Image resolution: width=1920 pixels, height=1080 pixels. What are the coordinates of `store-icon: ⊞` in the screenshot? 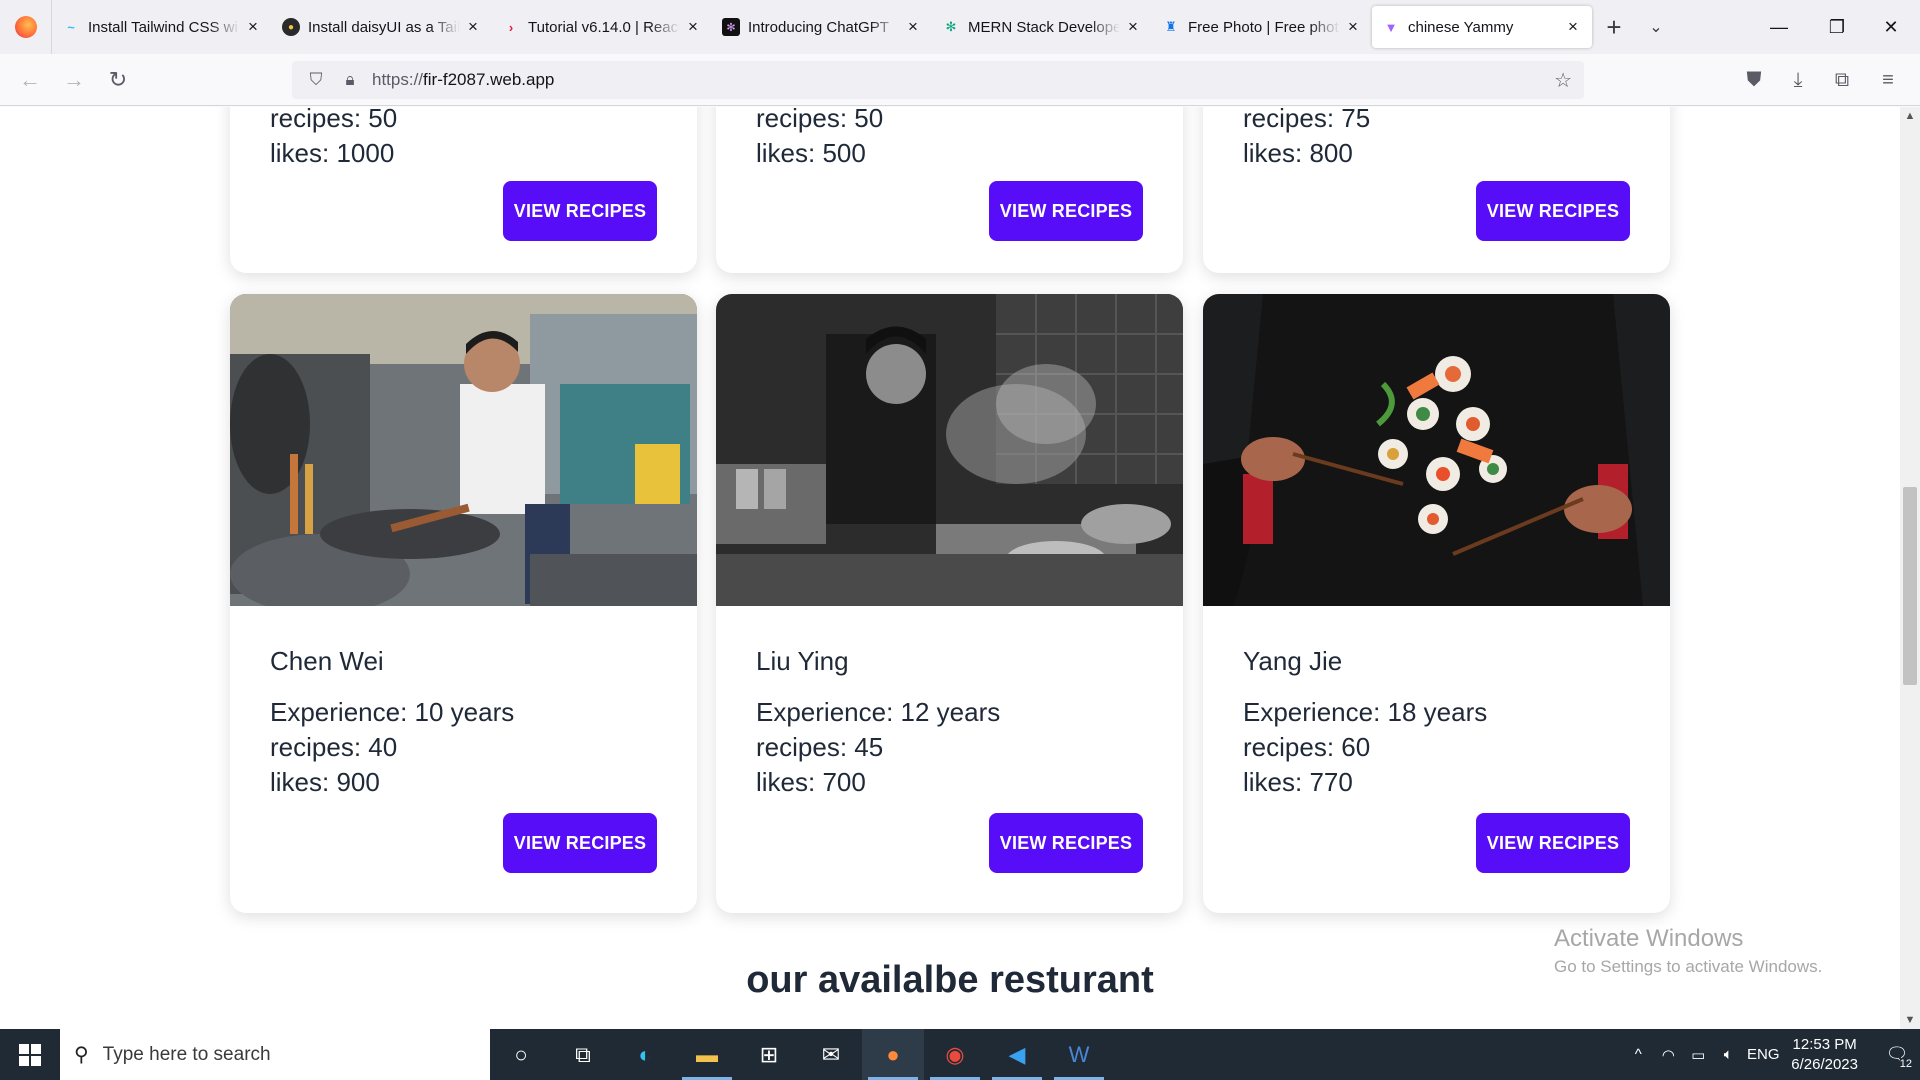 It's located at (769, 1054).